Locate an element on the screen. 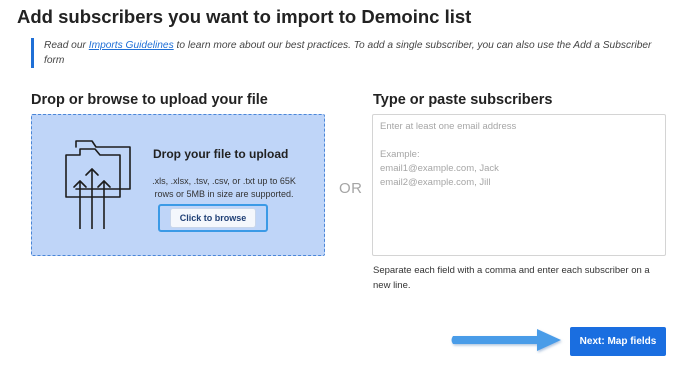  drop-title: Drop your file to upload is located at coordinates (221, 154).